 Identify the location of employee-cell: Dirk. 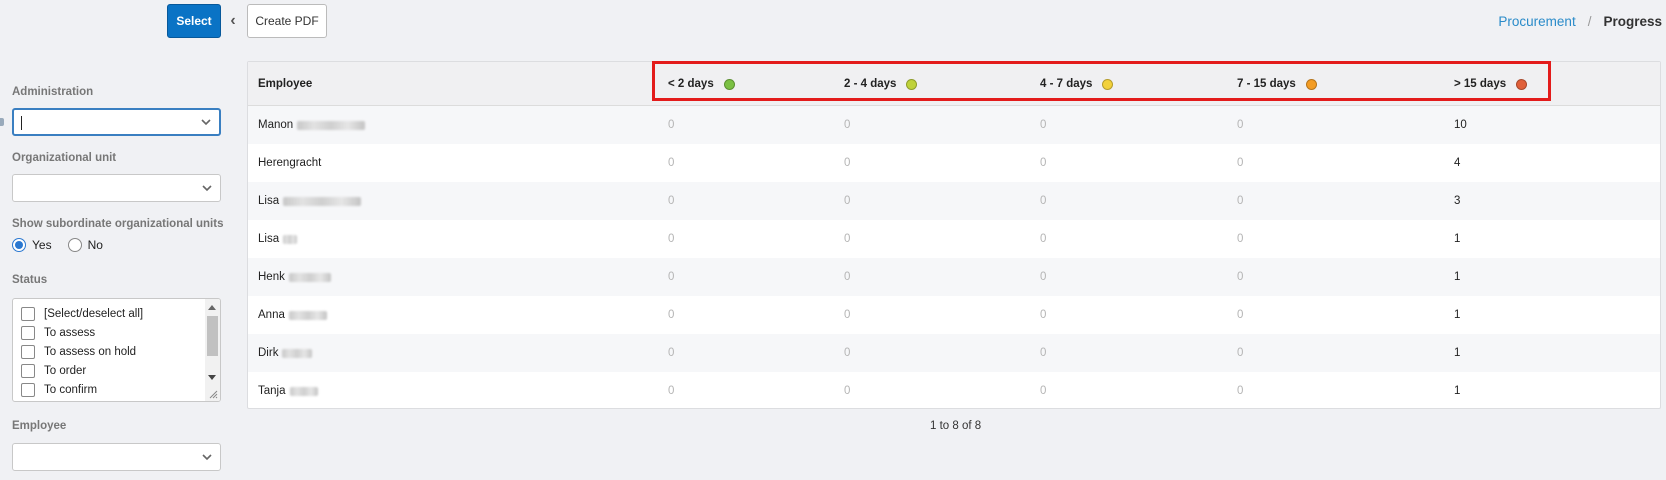
(285, 353).